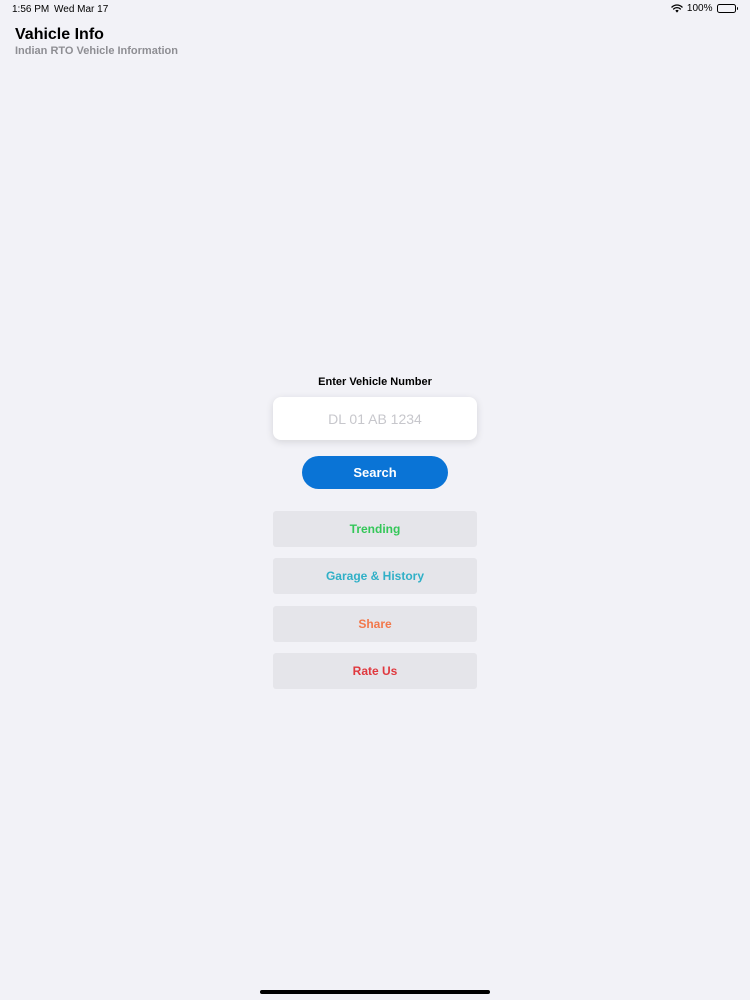 This screenshot has width=750, height=1000. Describe the element at coordinates (677, 8) in the screenshot. I see `wifi-icon` at that location.